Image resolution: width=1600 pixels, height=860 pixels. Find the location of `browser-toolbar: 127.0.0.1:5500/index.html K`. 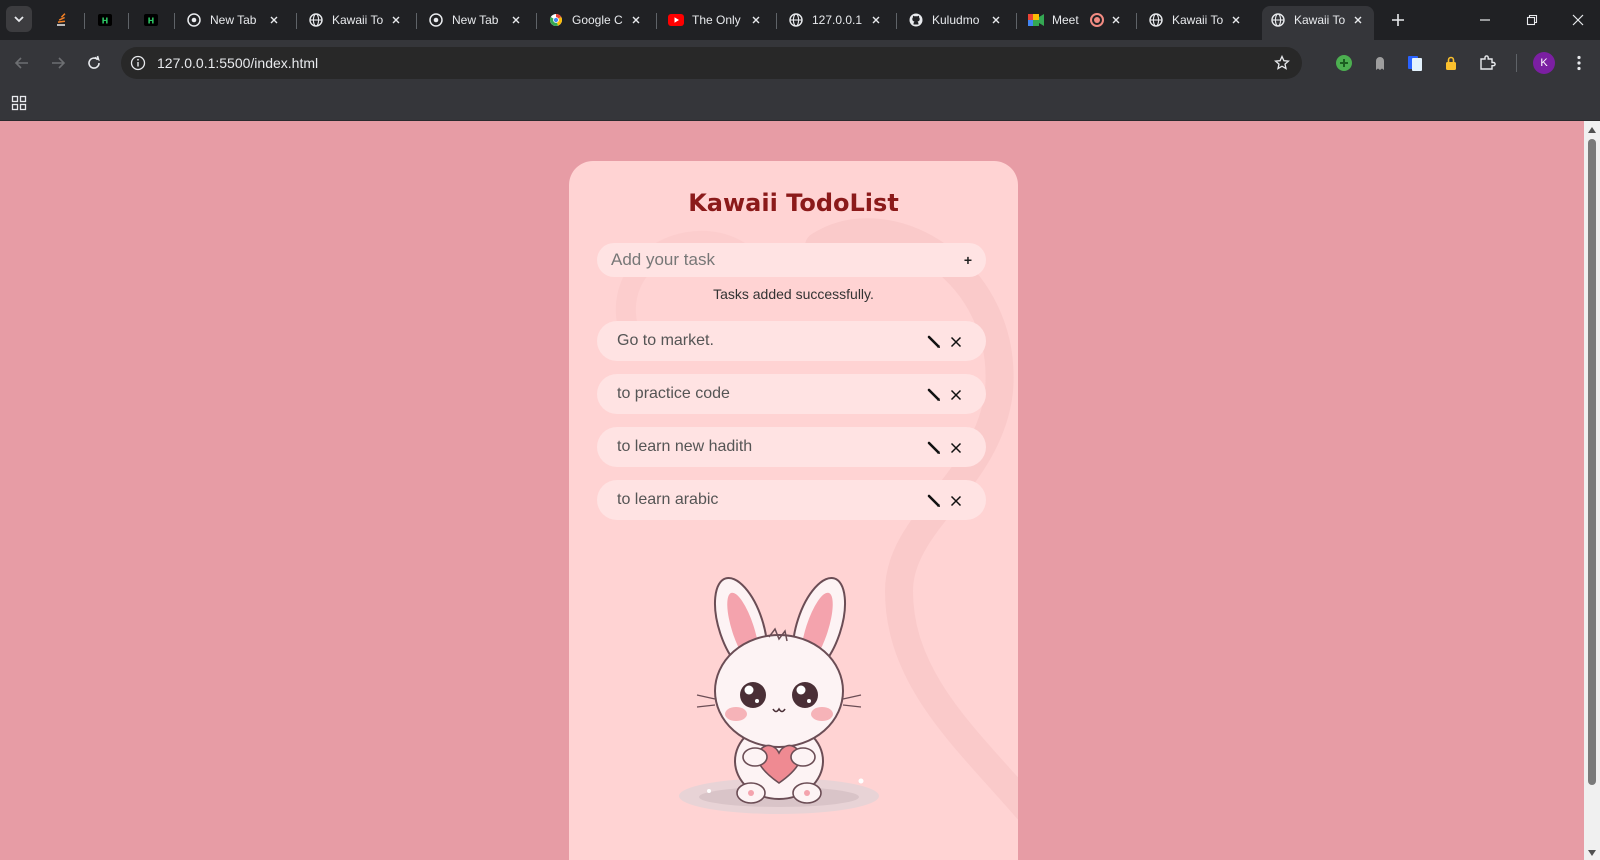

browser-toolbar: 127.0.0.1:5500/index.html K is located at coordinates (800, 63).